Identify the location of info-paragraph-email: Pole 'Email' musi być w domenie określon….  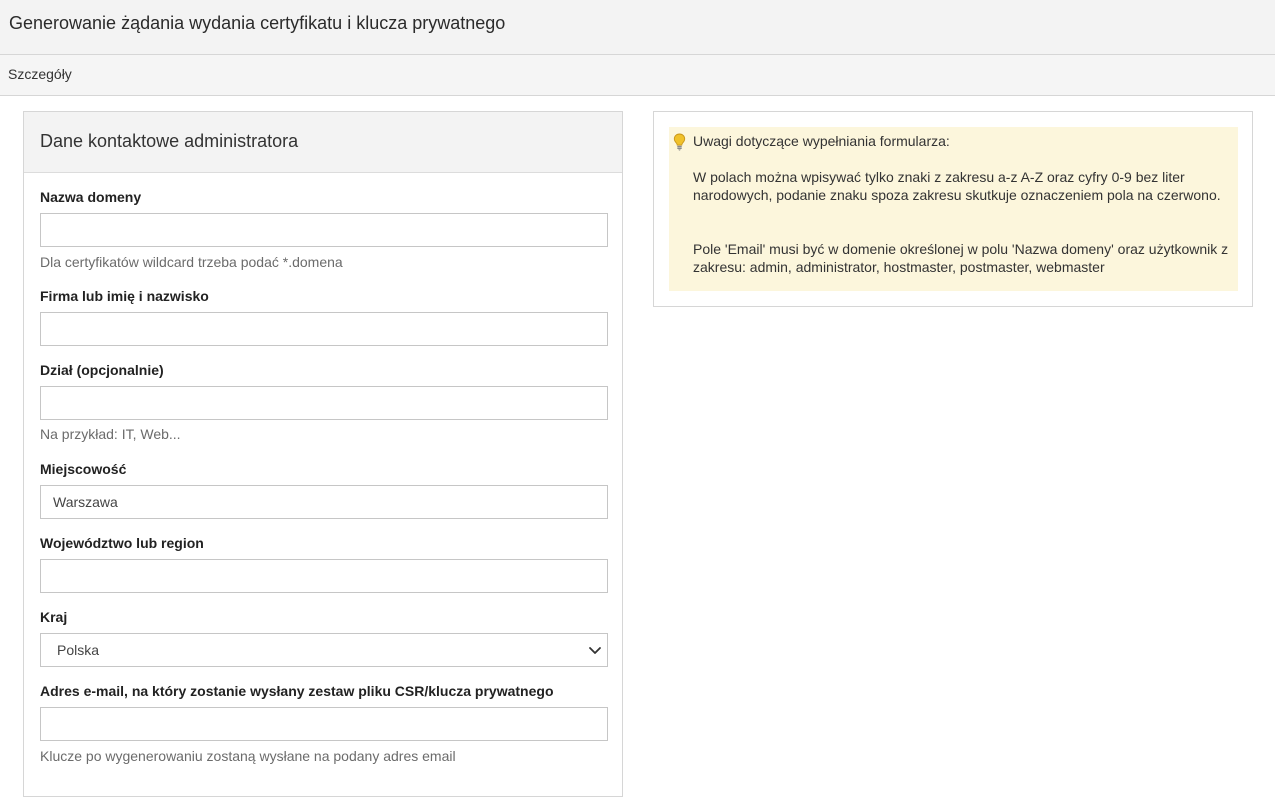
(961, 258).